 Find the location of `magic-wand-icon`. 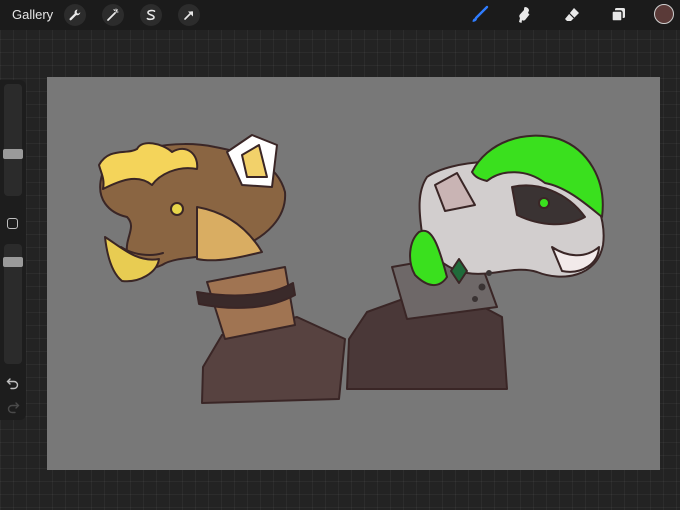

magic-wand-icon is located at coordinates (113, 15).